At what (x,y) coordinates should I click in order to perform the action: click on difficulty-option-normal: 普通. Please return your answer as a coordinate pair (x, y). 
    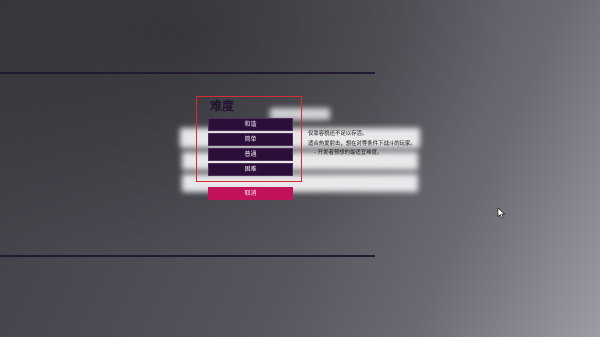
    Looking at the image, I should click on (250, 154).